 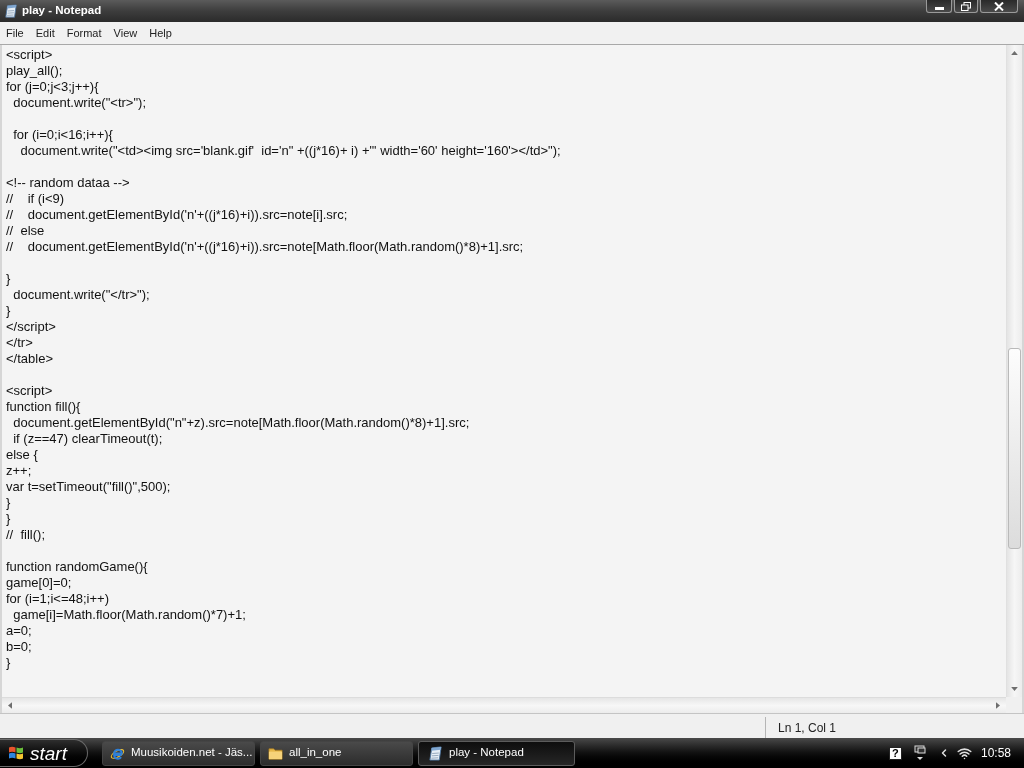 I want to click on code-line: // document.getElementById('n'+((j*16)+i)).src=note[i].src;, so click(x=177, y=214).